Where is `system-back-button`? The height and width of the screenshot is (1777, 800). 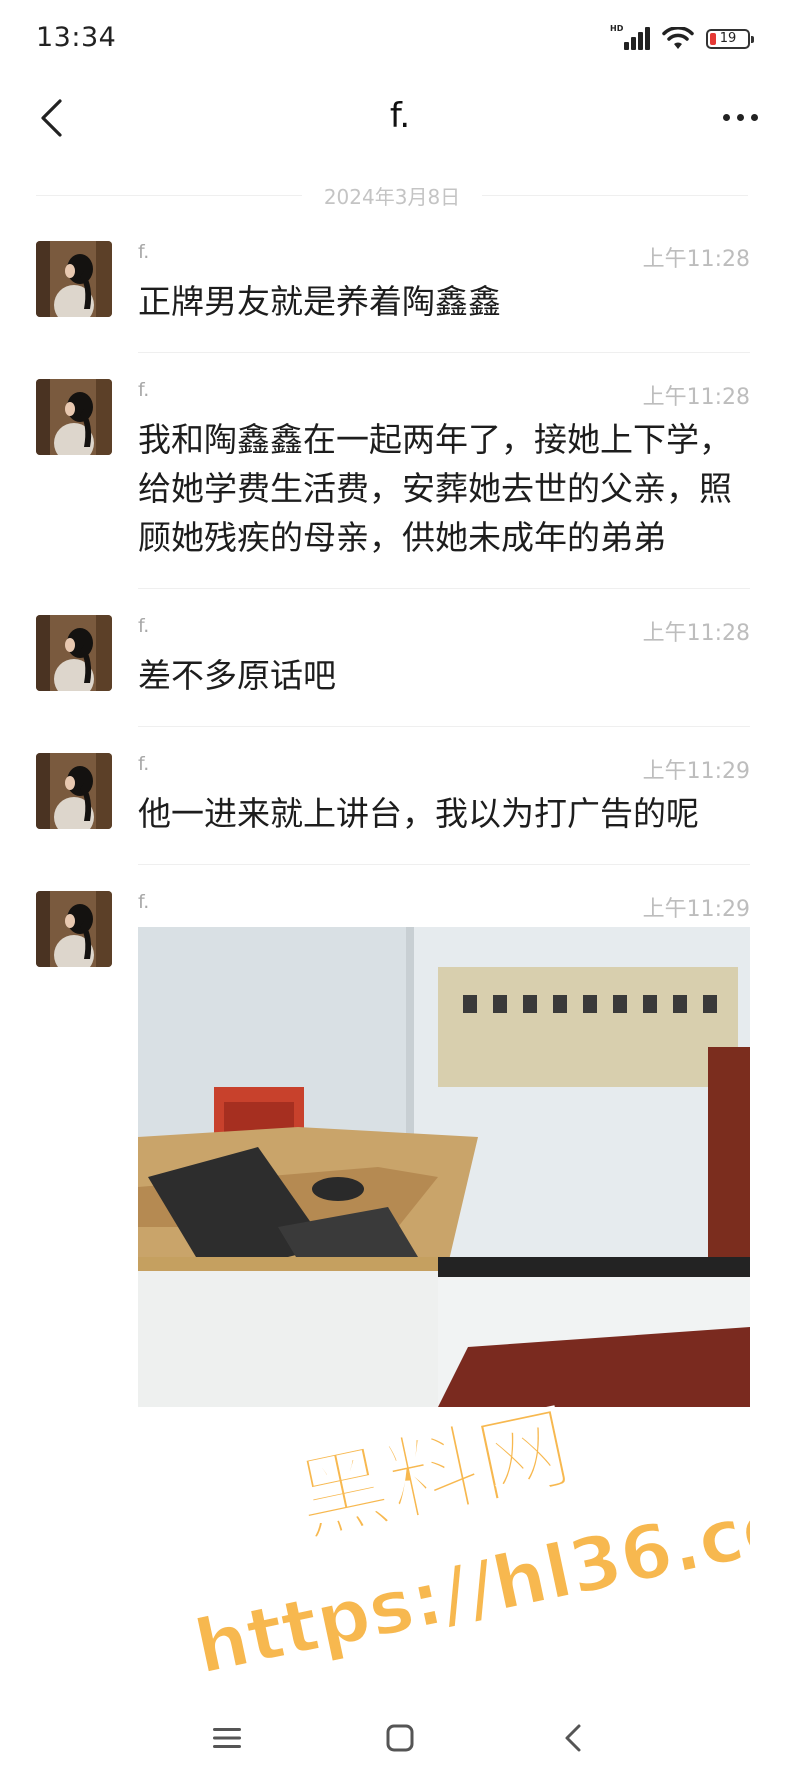
system-back-button is located at coordinates (573, 1738).